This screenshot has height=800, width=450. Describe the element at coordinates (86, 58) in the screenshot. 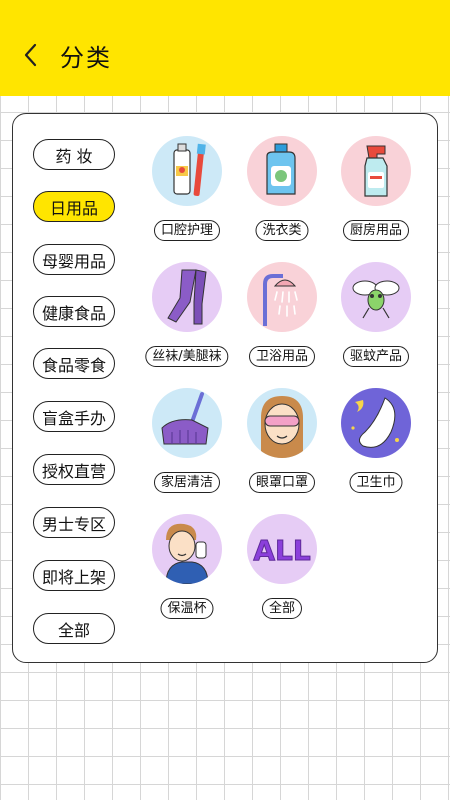

I see `page-title: 分类` at that location.